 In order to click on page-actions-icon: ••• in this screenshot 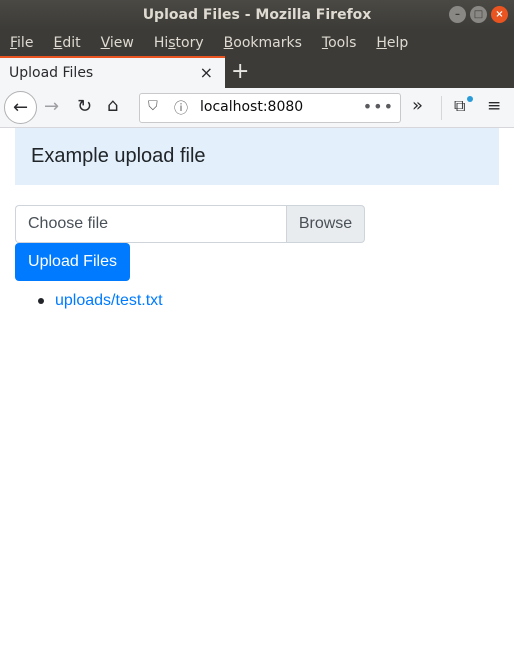, I will do `click(378, 106)`.